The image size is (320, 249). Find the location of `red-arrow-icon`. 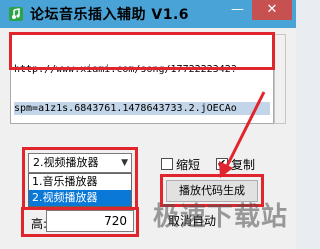

red-arrow-icon is located at coordinates (242, 134).